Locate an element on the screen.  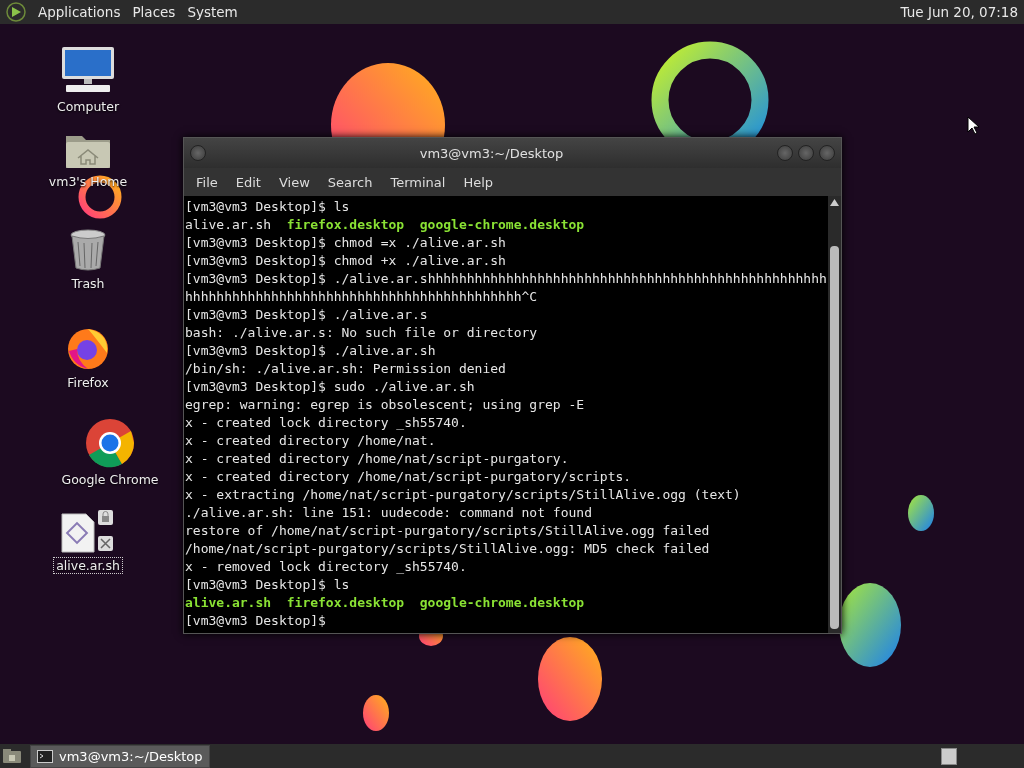
mouse-pointer-icon is located at coordinates (973, 125).